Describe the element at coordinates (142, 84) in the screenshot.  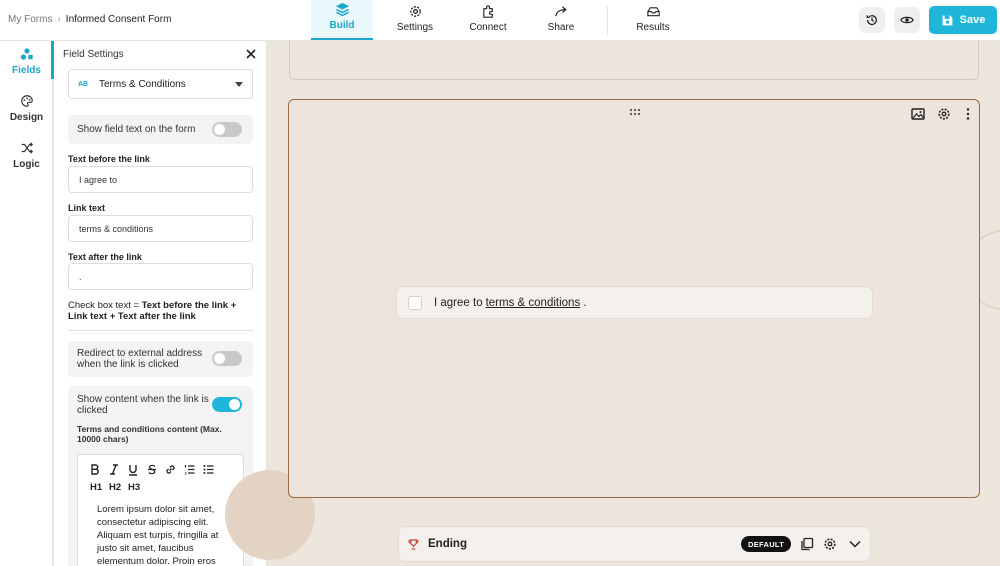
I see `field-type-value: Terms & Conditions` at that location.